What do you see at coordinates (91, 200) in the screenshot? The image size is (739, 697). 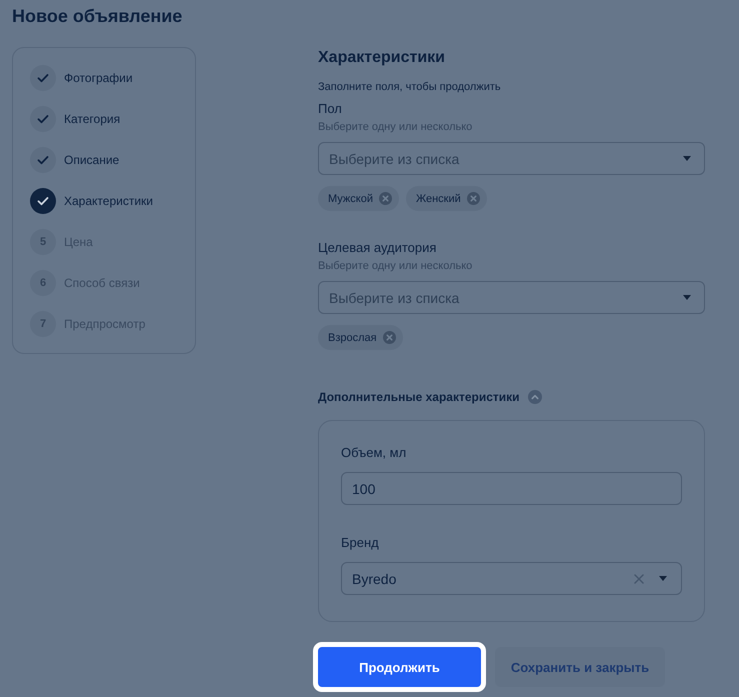 I see `step-item: Характеристики` at bounding box center [91, 200].